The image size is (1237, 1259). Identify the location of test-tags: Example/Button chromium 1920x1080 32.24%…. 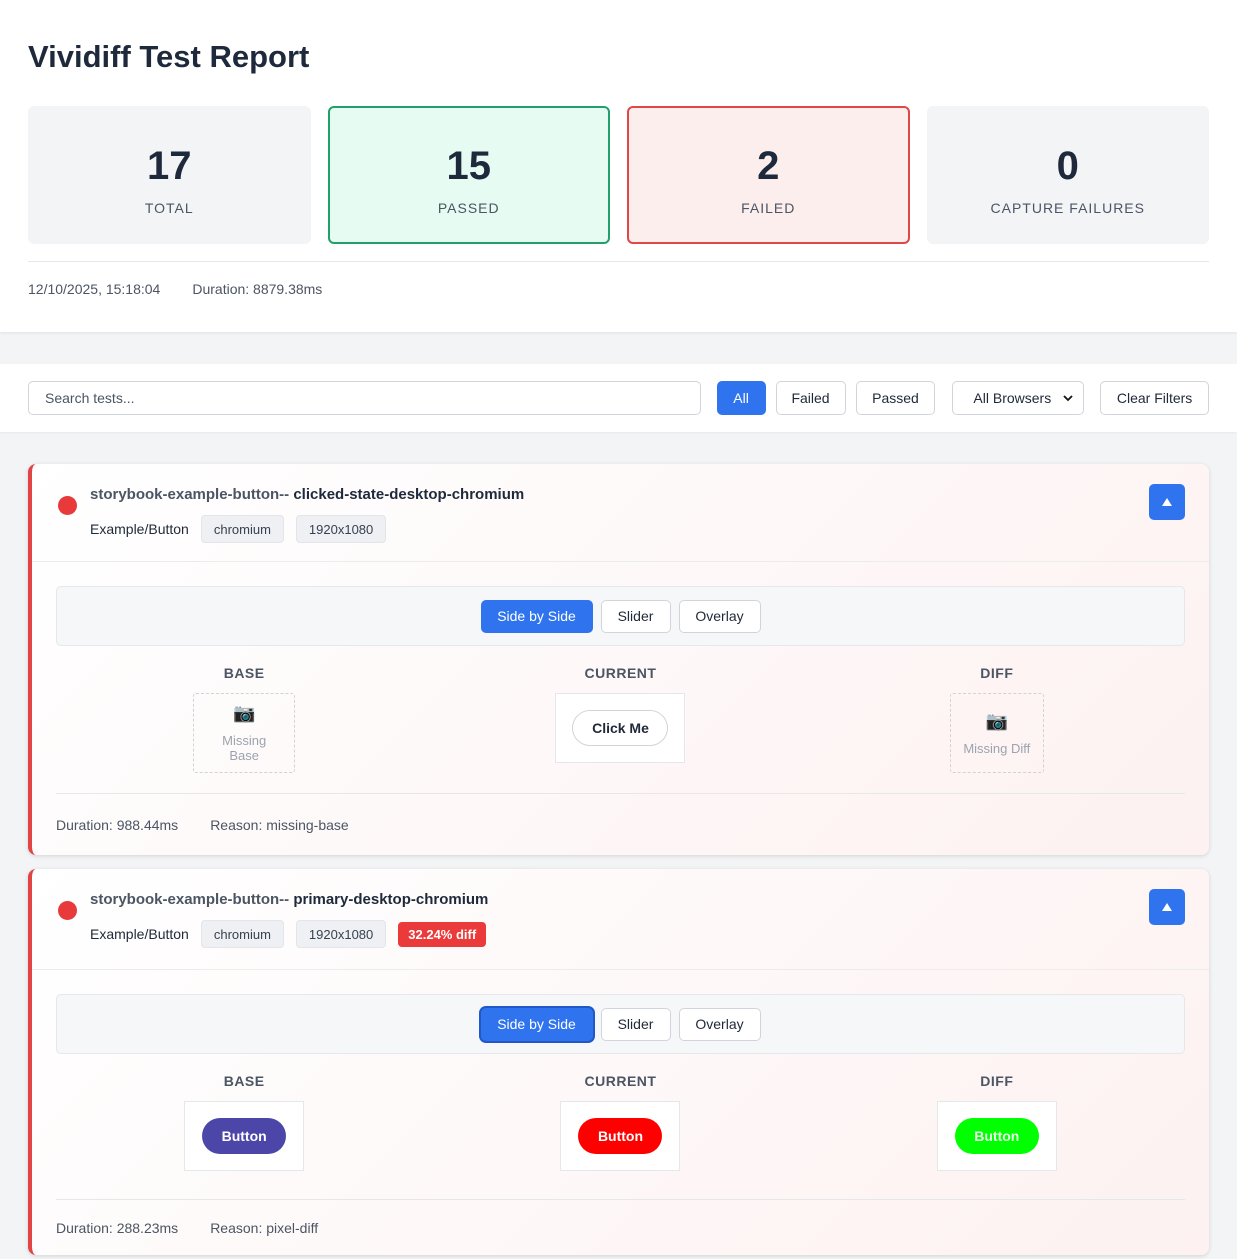
(637, 934).